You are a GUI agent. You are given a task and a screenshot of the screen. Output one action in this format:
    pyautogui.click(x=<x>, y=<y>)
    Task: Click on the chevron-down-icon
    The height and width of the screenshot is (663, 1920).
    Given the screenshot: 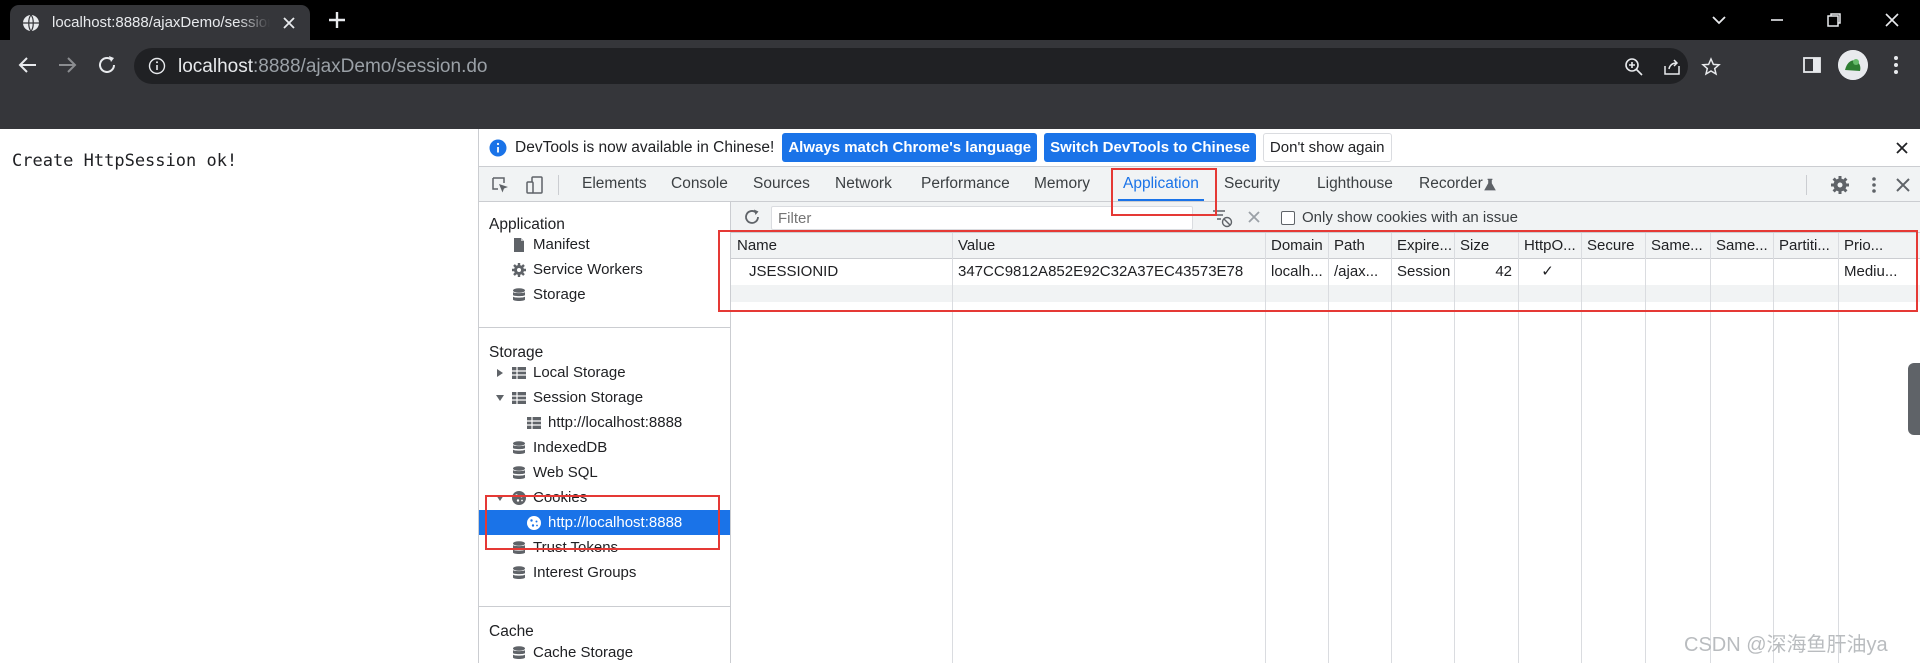 What is the action you would take?
    pyautogui.click(x=1719, y=20)
    